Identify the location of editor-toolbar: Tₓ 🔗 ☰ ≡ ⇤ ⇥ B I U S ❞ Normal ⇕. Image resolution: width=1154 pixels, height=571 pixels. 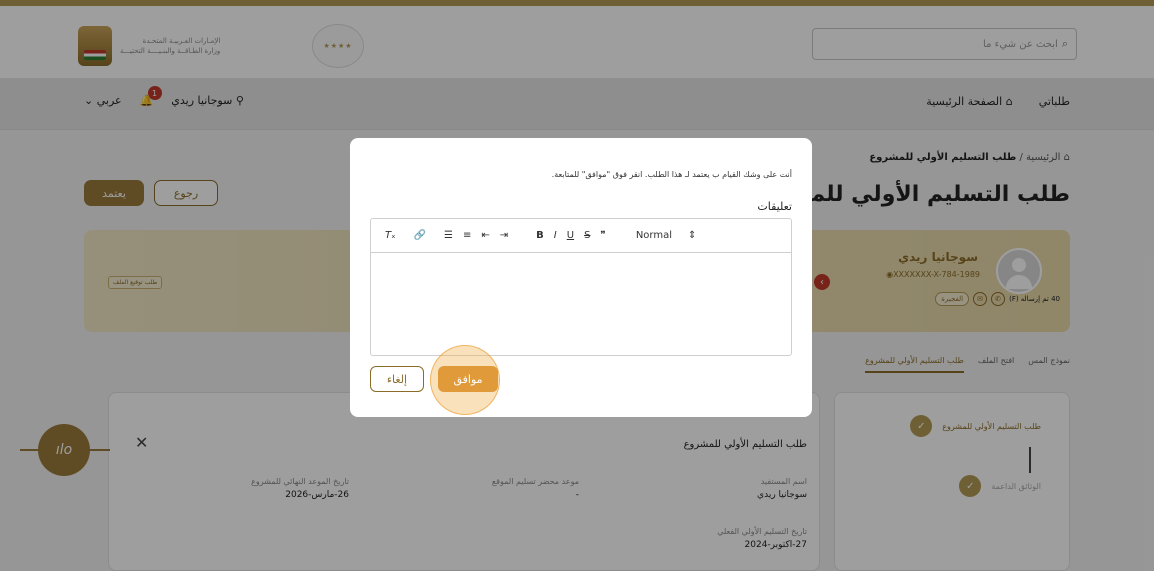
(581, 236).